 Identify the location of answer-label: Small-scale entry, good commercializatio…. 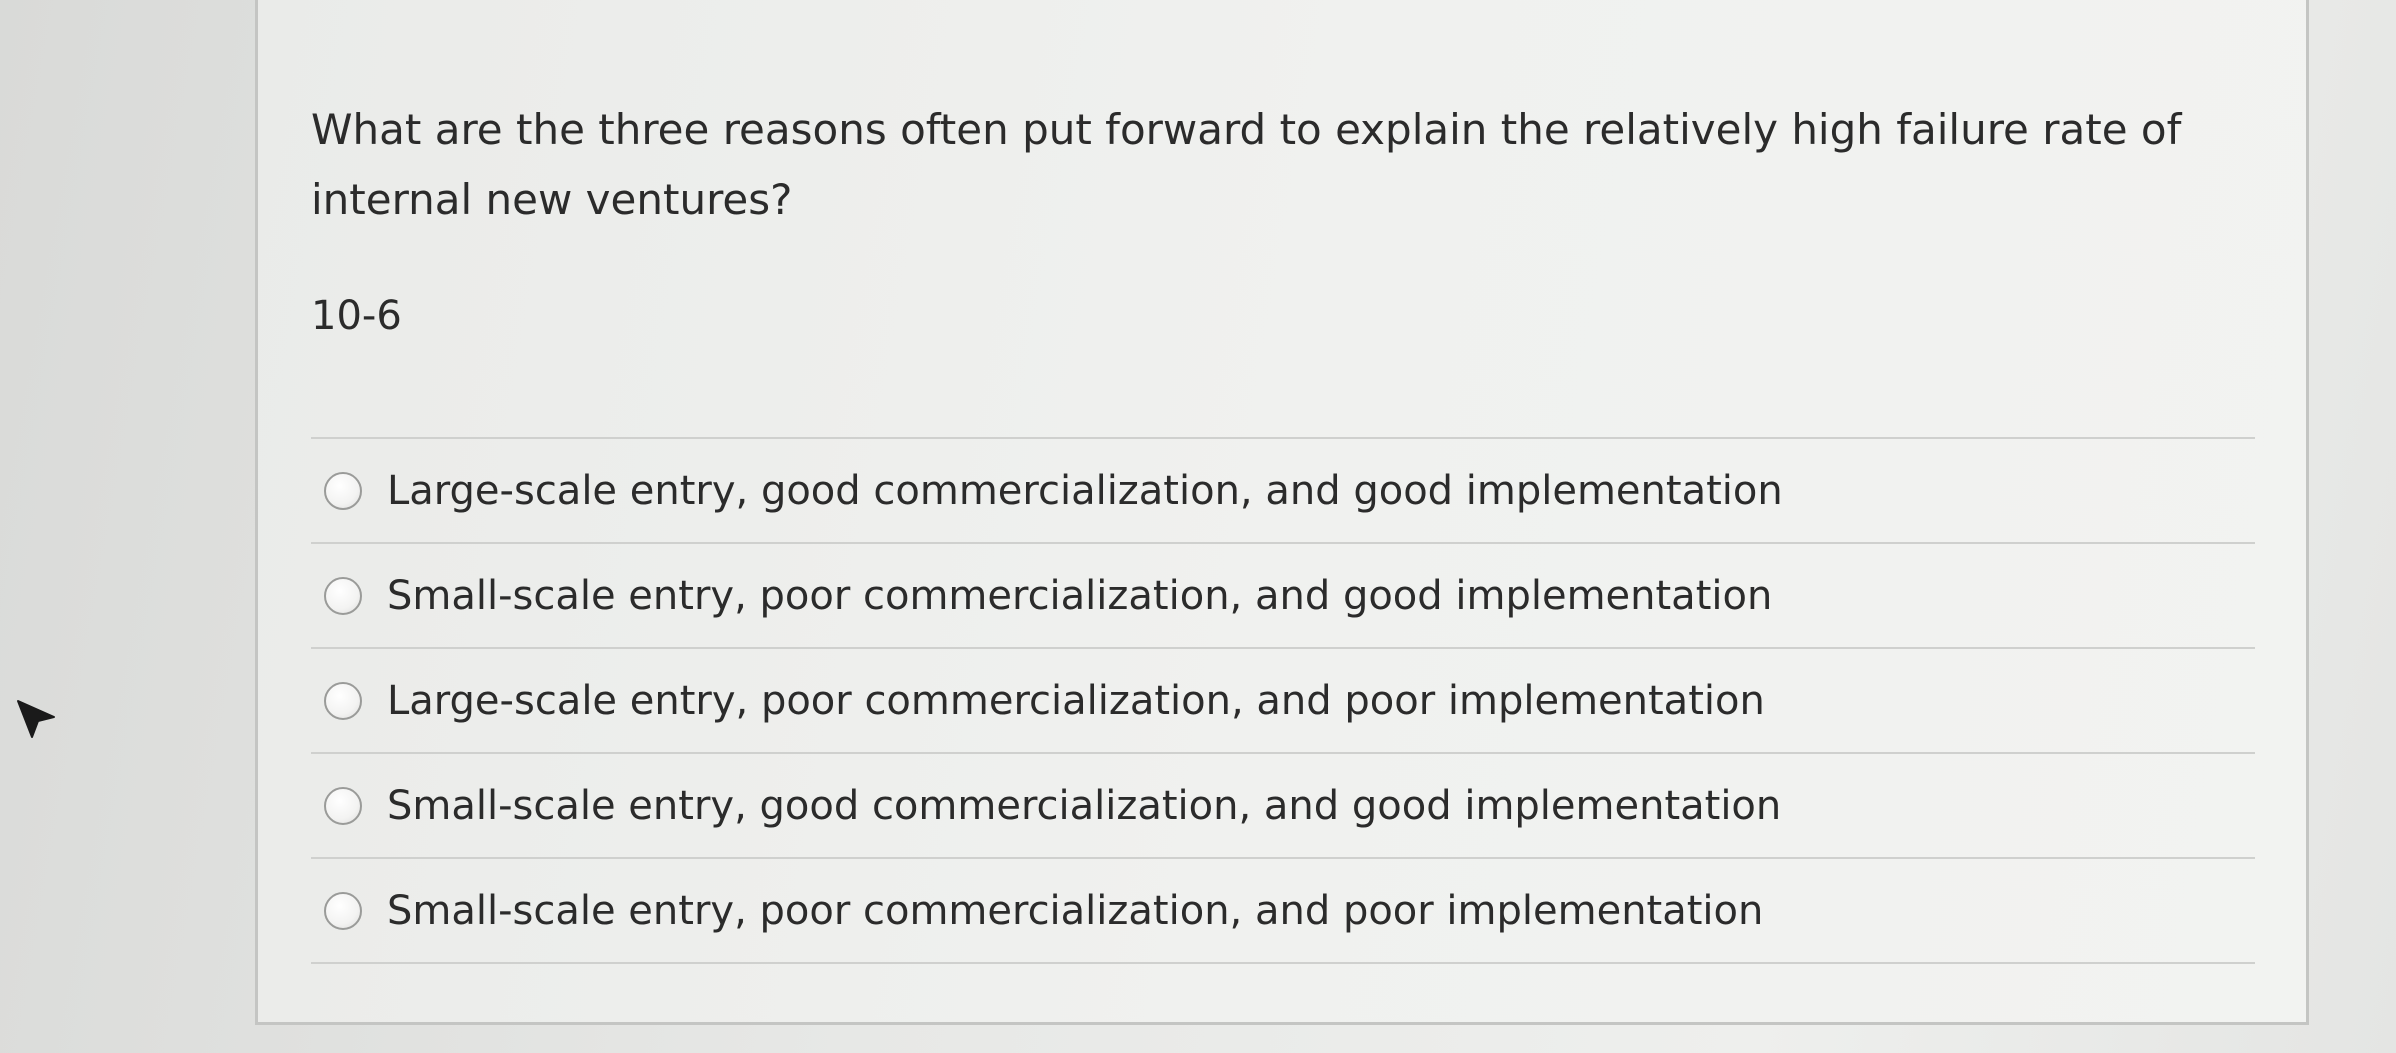
(1084, 805).